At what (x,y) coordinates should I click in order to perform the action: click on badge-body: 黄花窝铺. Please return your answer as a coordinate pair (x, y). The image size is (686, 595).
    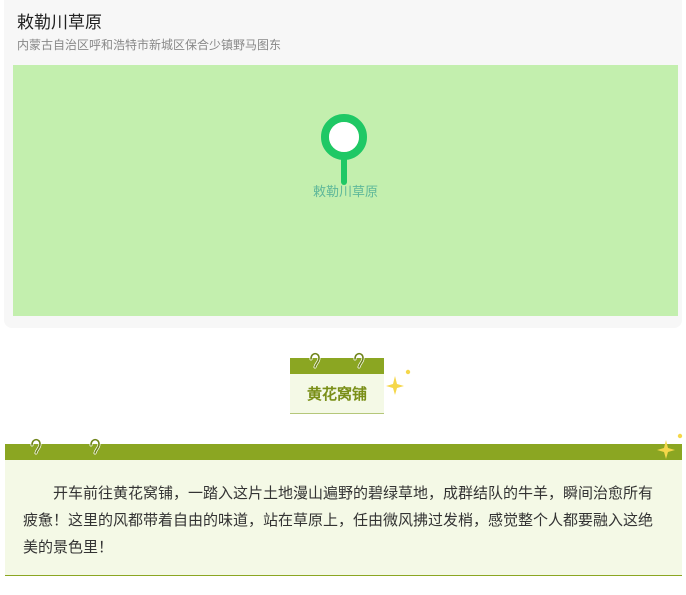
    Looking at the image, I should click on (337, 394).